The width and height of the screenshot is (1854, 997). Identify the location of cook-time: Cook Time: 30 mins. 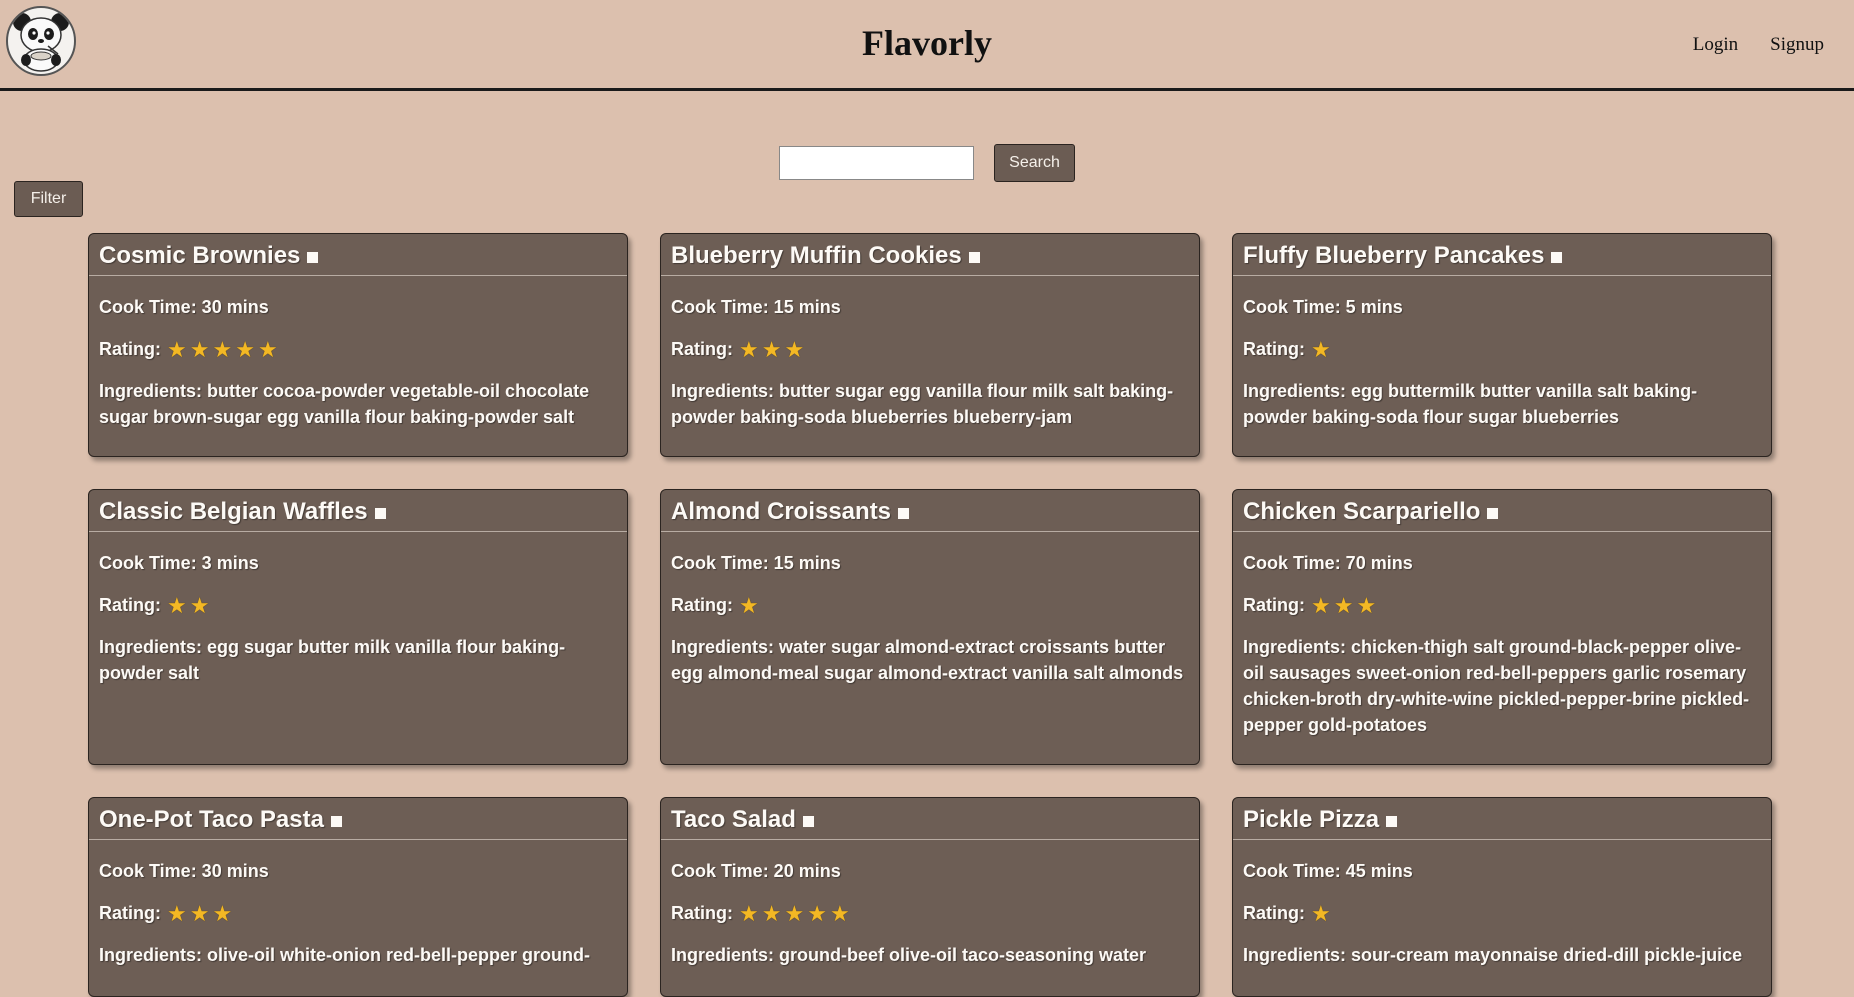
(184, 871).